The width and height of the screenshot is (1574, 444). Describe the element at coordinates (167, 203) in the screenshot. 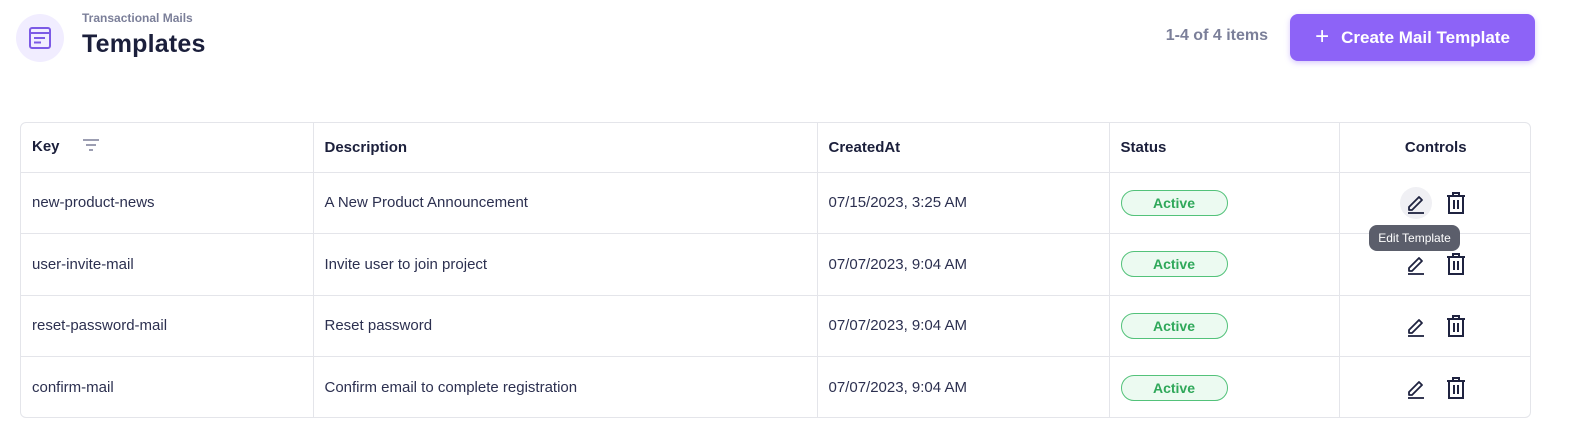

I see `cell-key: new-product-news` at that location.